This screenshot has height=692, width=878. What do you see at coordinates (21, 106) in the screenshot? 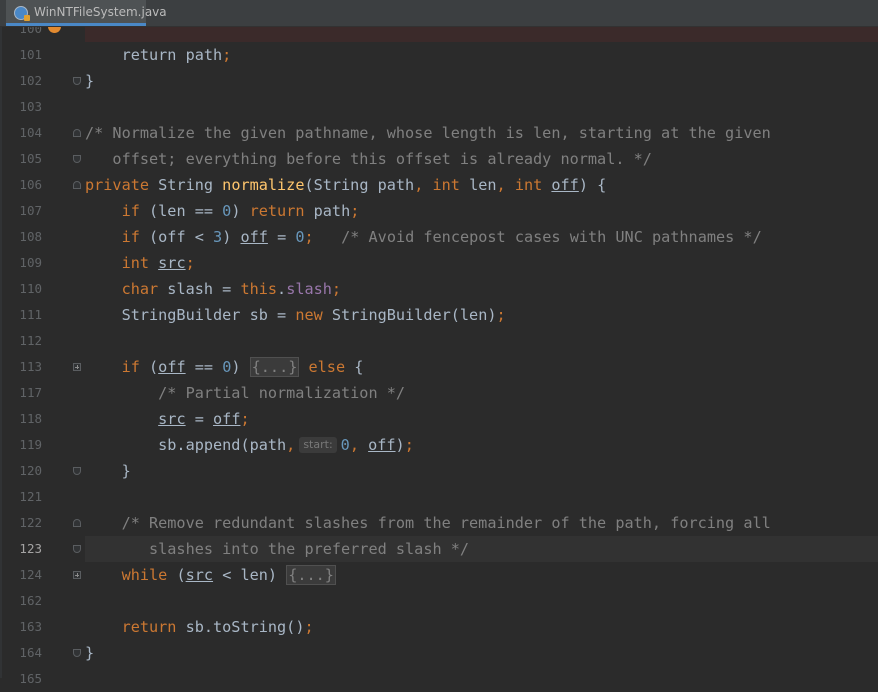
I see `line-number: 103` at bounding box center [21, 106].